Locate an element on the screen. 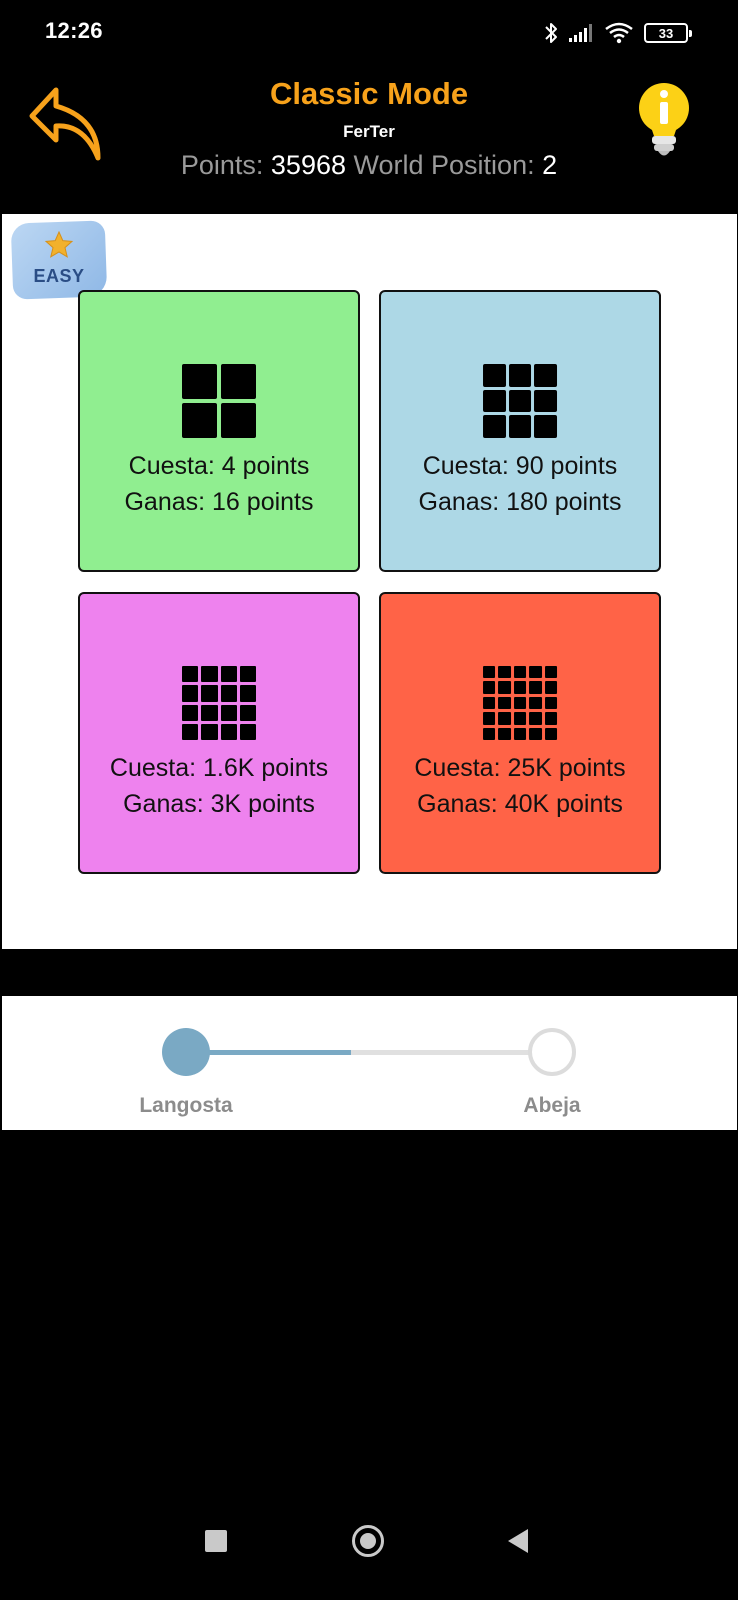 Image resolution: width=738 pixels, height=1600 pixels. card-reward: Ganas: 16 points is located at coordinates (219, 502).